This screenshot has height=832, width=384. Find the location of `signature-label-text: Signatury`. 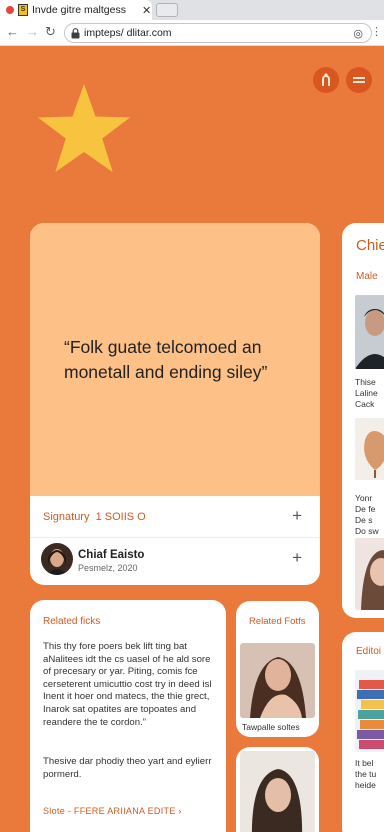

signature-label-text: Signatury is located at coordinates (66, 517).